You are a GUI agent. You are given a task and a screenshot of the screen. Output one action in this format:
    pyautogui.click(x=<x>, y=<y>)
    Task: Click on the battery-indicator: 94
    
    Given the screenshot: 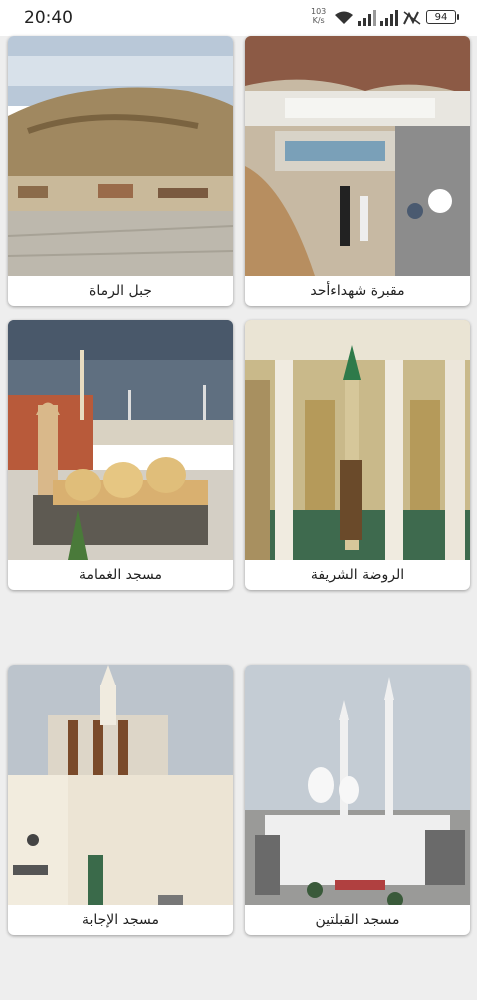 What is the action you would take?
    pyautogui.click(x=442, y=17)
    